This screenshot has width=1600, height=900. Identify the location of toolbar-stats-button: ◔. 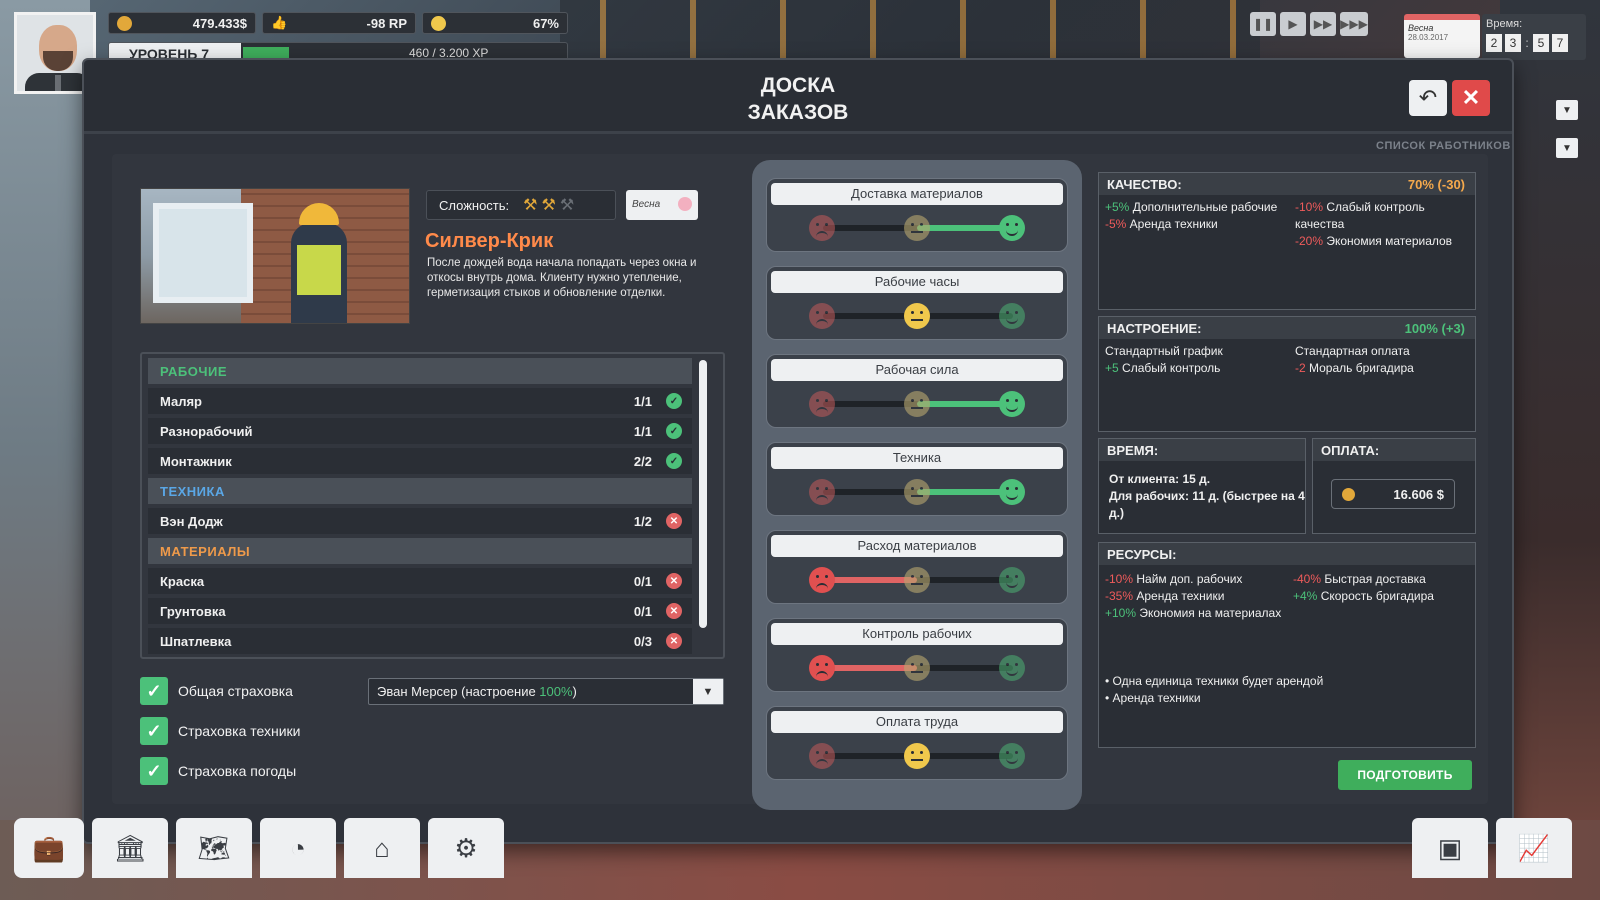
(298, 848).